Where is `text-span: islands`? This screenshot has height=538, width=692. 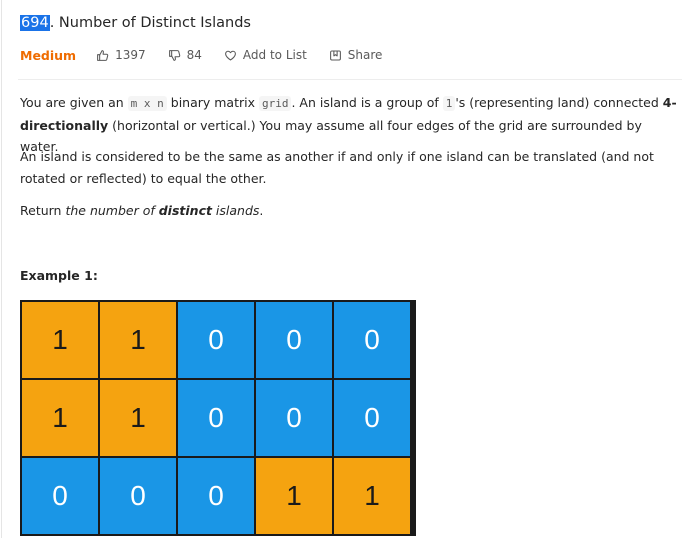
text-span: islands is located at coordinates (235, 210).